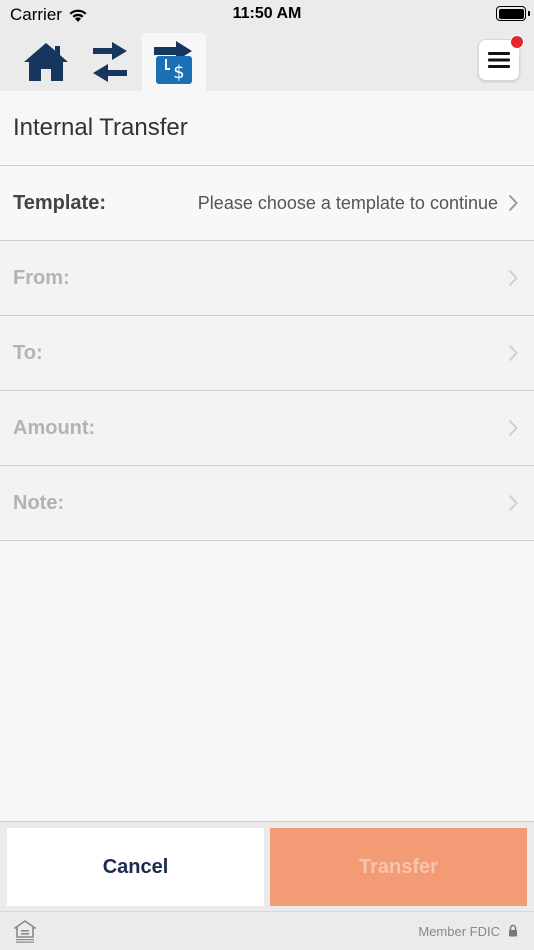 The image size is (534, 950). What do you see at coordinates (267, 278) in the screenshot?
I see `from-row: From:` at bounding box center [267, 278].